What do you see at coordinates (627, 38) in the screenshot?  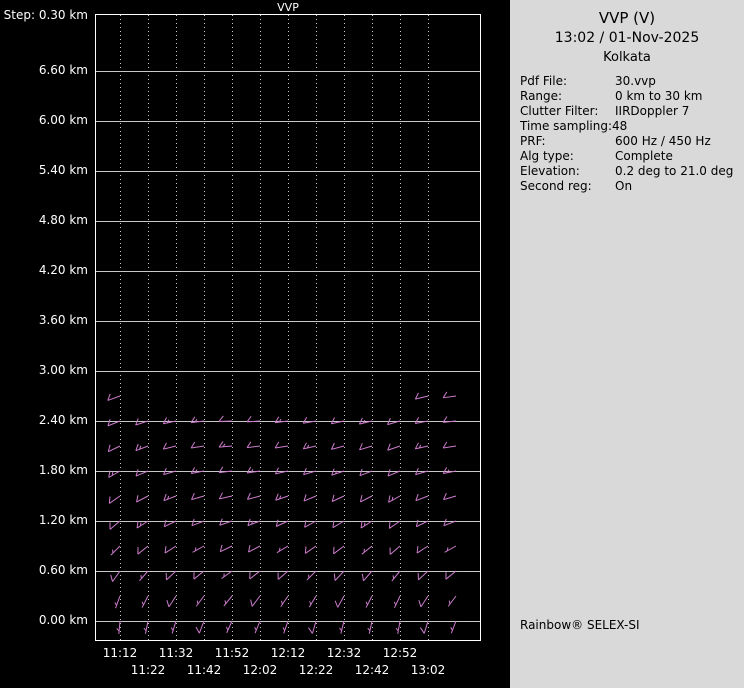 I see `product-datetime: 13:02 / 01-Nov-2025` at bounding box center [627, 38].